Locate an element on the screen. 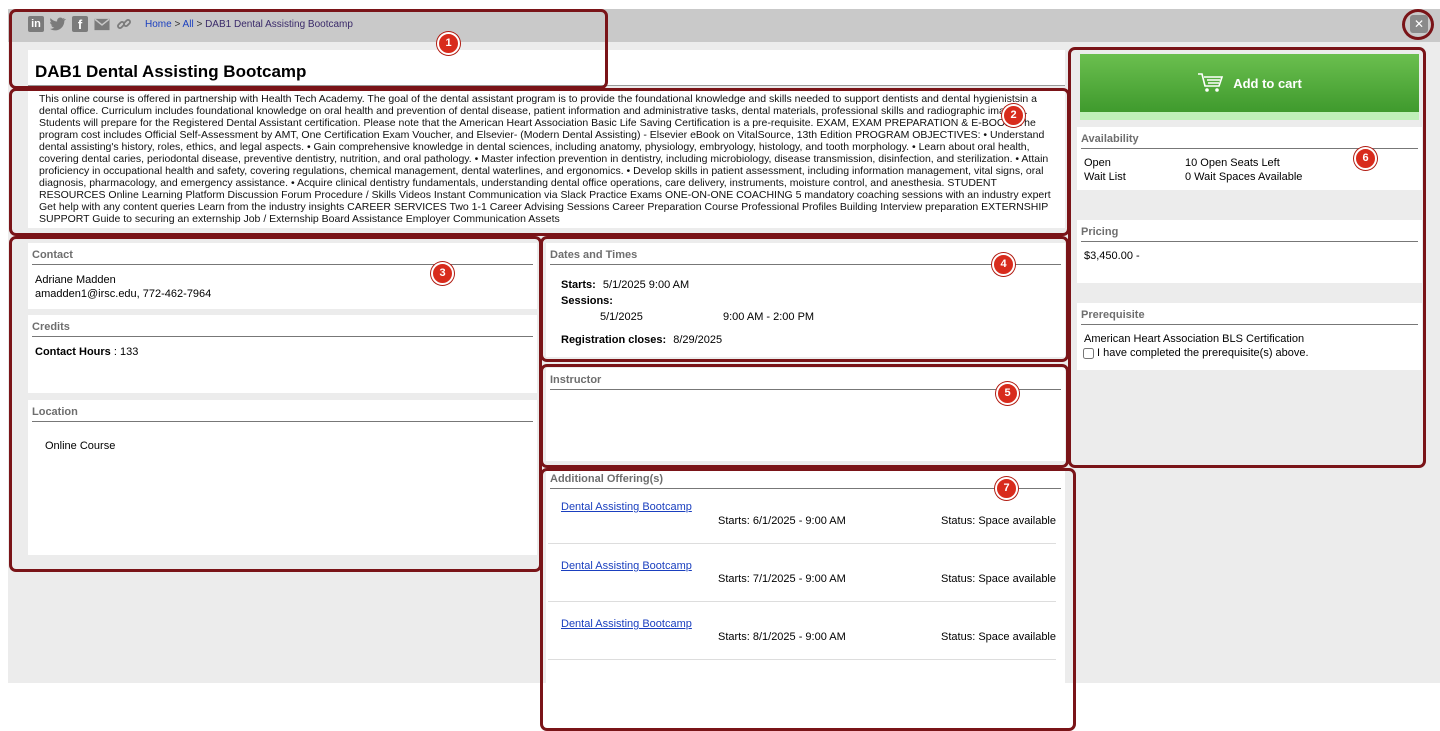  callout-badge: 5 is located at coordinates (1007, 393).